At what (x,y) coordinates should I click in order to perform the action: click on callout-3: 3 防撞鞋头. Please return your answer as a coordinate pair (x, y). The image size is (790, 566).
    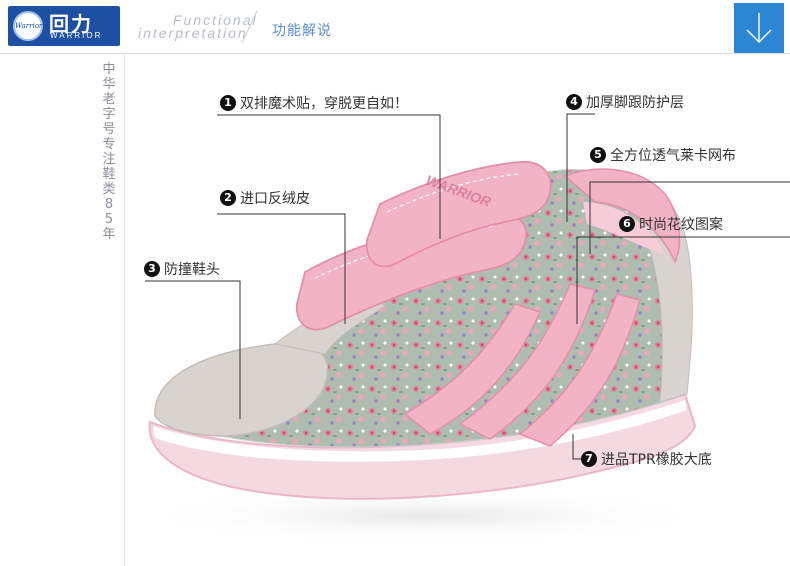
    Looking at the image, I should click on (182, 269).